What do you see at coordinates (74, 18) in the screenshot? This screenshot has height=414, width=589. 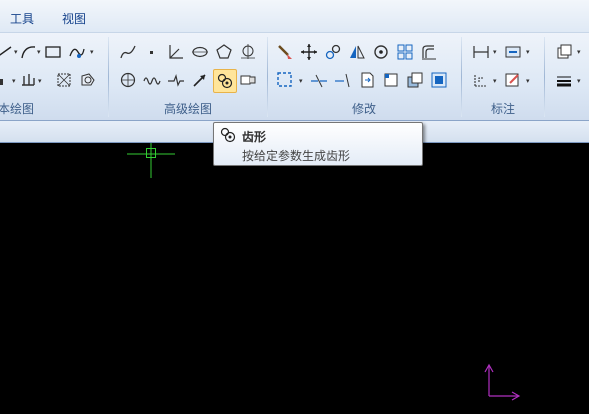 I see `menu-view: 视图` at bounding box center [74, 18].